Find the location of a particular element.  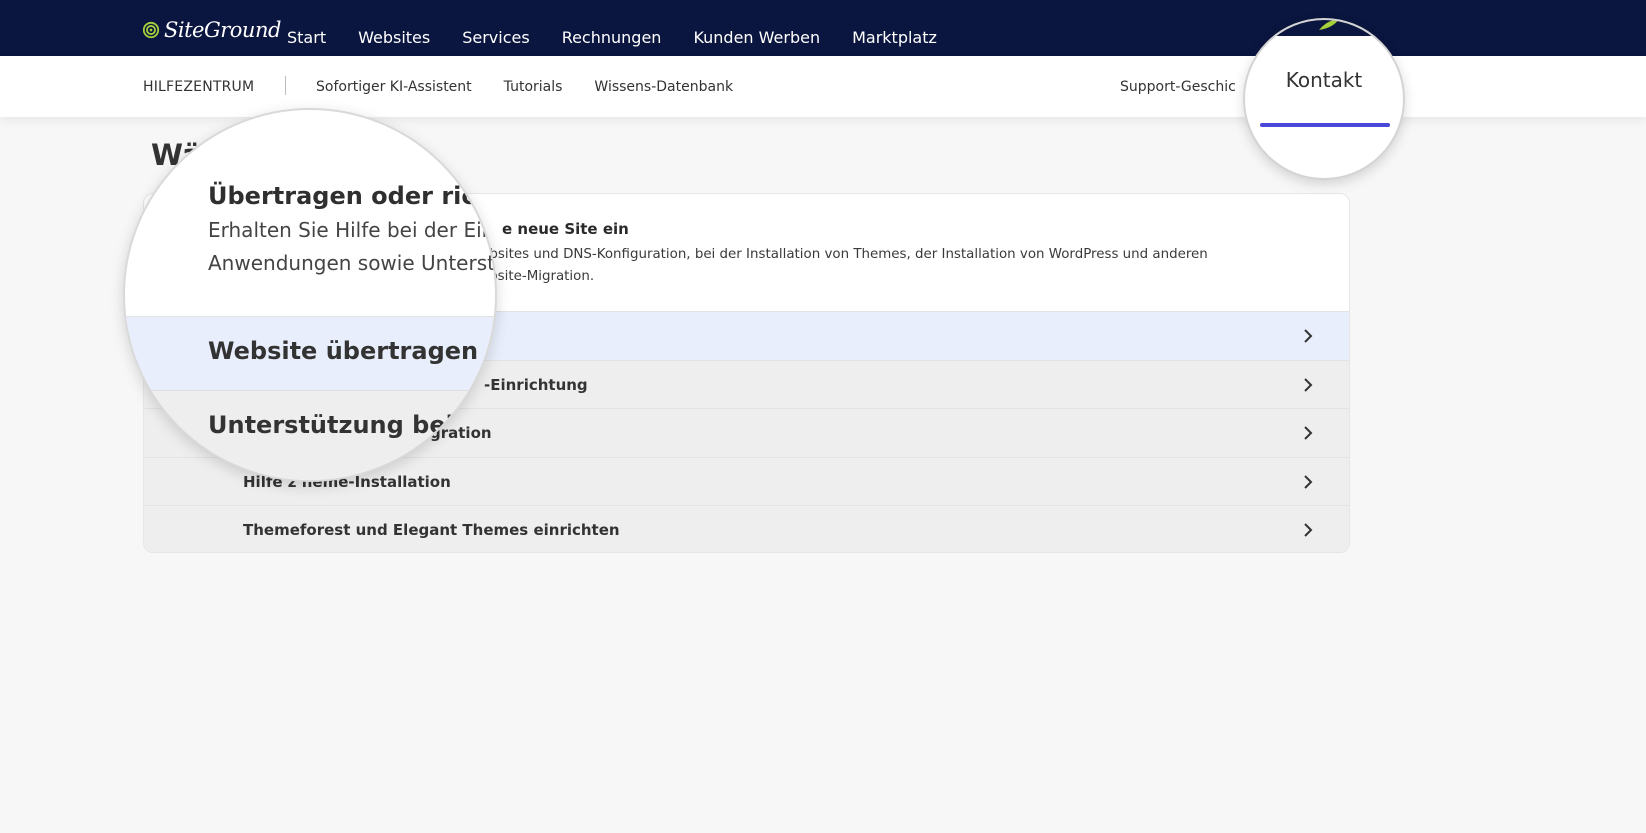

magnified-row-website-transfer: Website übertragen is located at coordinates (310, 353).